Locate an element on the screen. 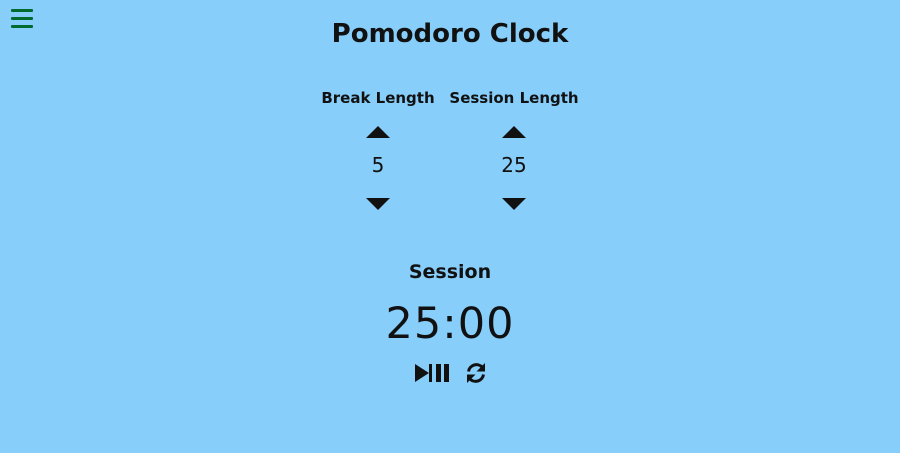  hamburger-menu-icon is located at coordinates (22, 10).